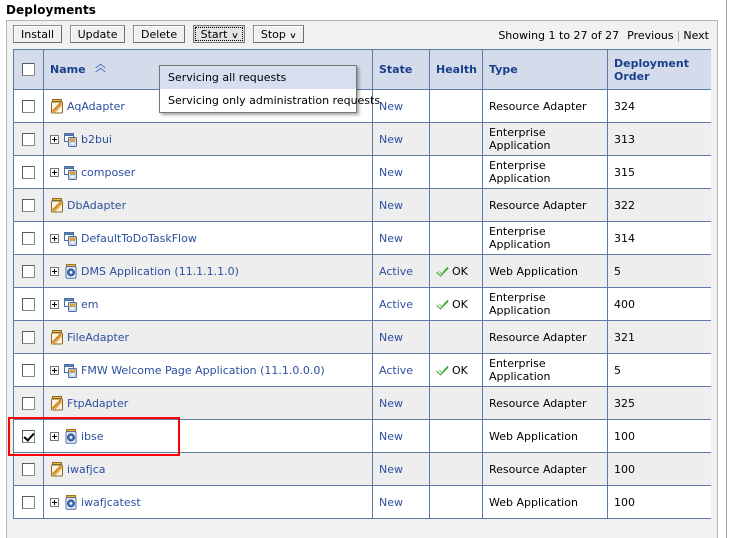 Image resolution: width=738 pixels, height=538 pixels. Describe the element at coordinates (456, 69) in the screenshot. I see `column-header-health: Health` at that location.